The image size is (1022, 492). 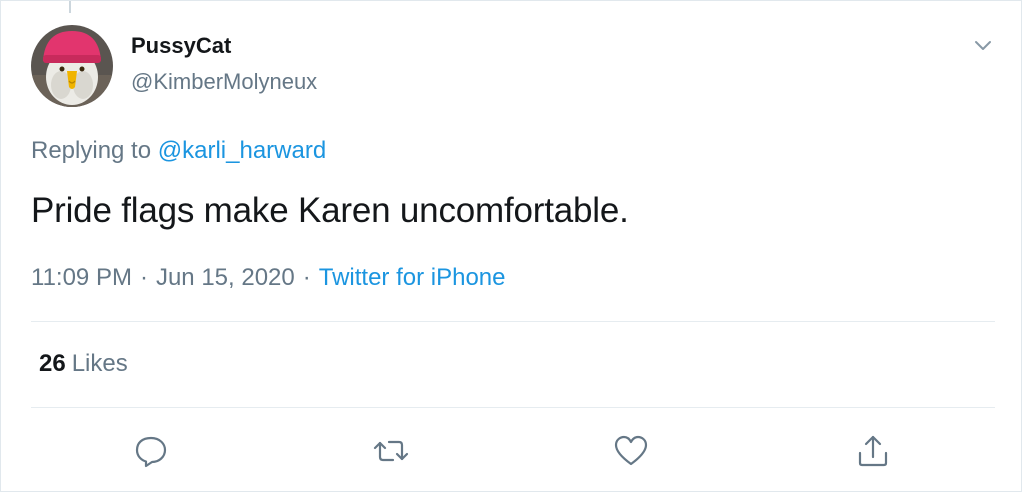 What do you see at coordinates (983, 45) in the screenshot?
I see `chevron-down-icon` at bounding box center [983, 45].